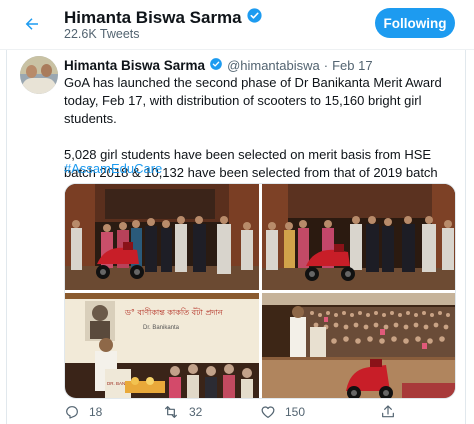  I want to click on heart-icon, so click(268, 412).